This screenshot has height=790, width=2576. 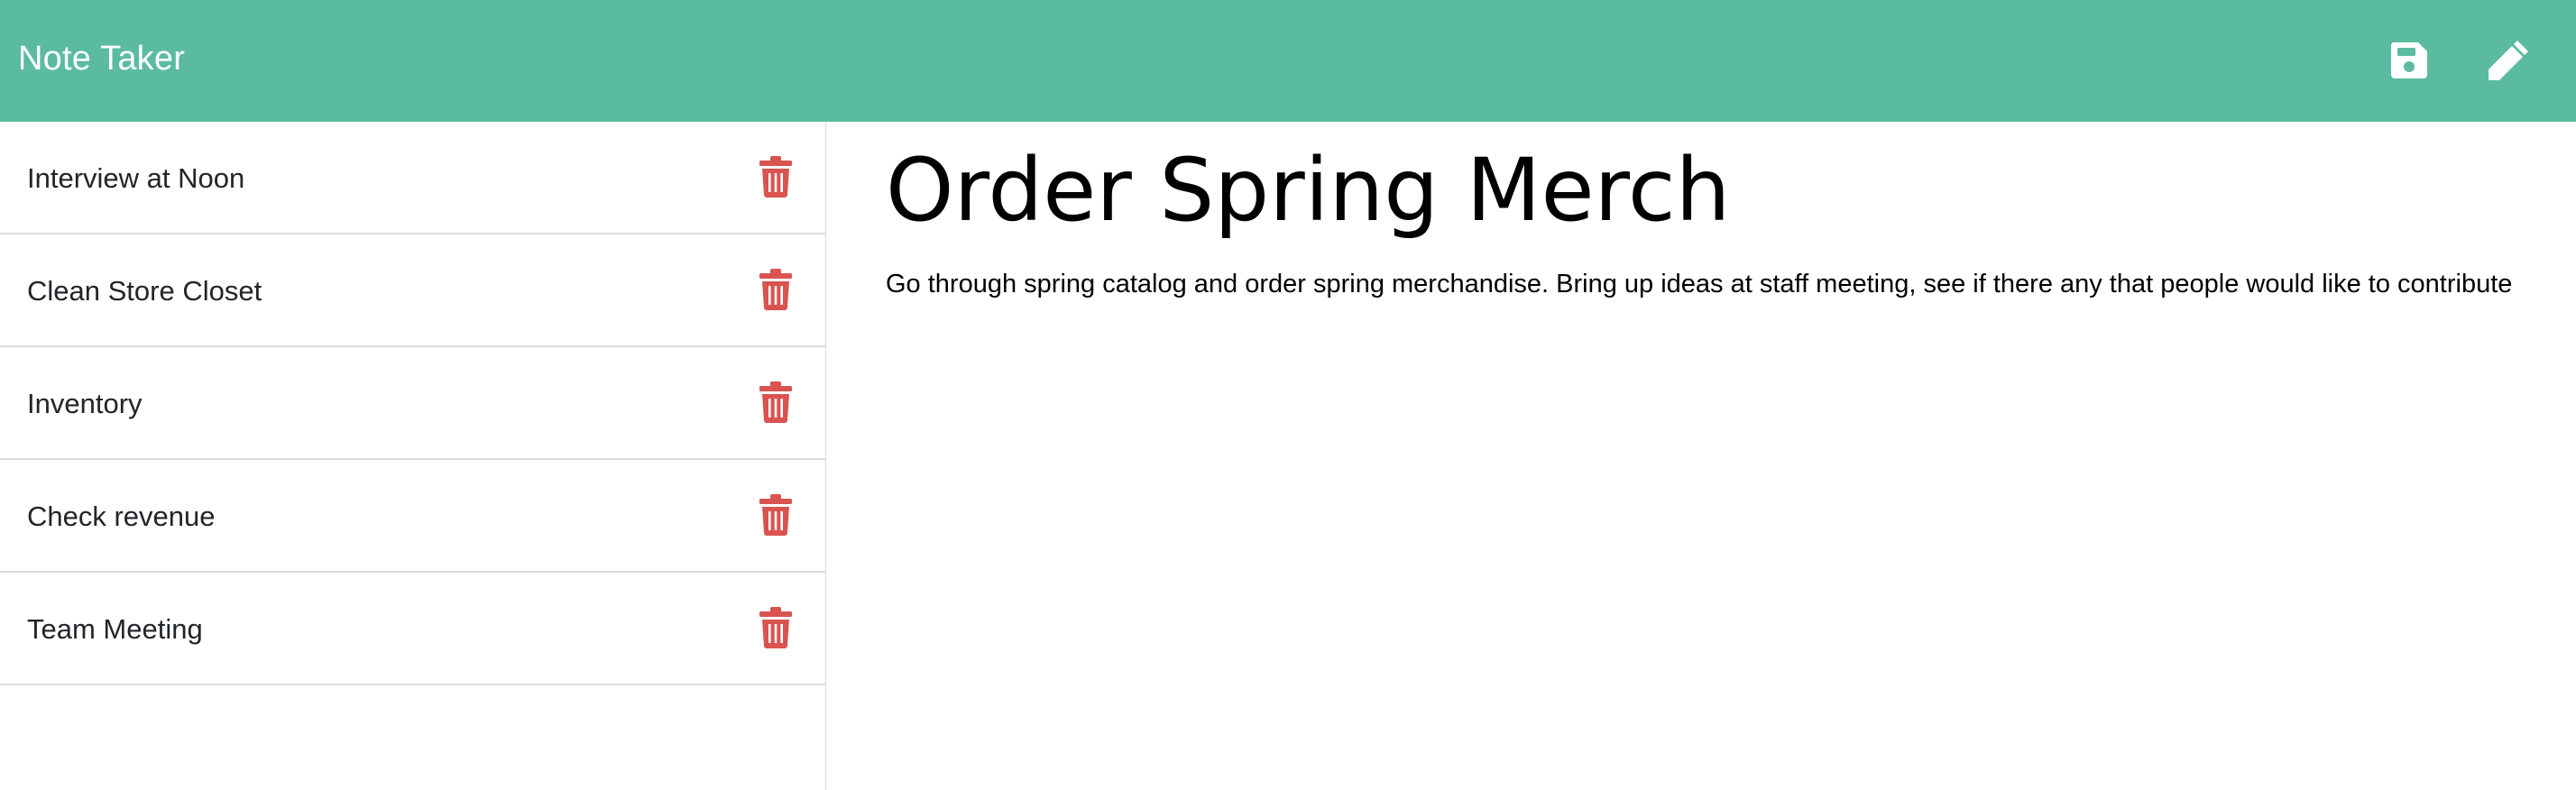 I want to click on list-item: Clean Store Closet, so click(x=412, y=290).